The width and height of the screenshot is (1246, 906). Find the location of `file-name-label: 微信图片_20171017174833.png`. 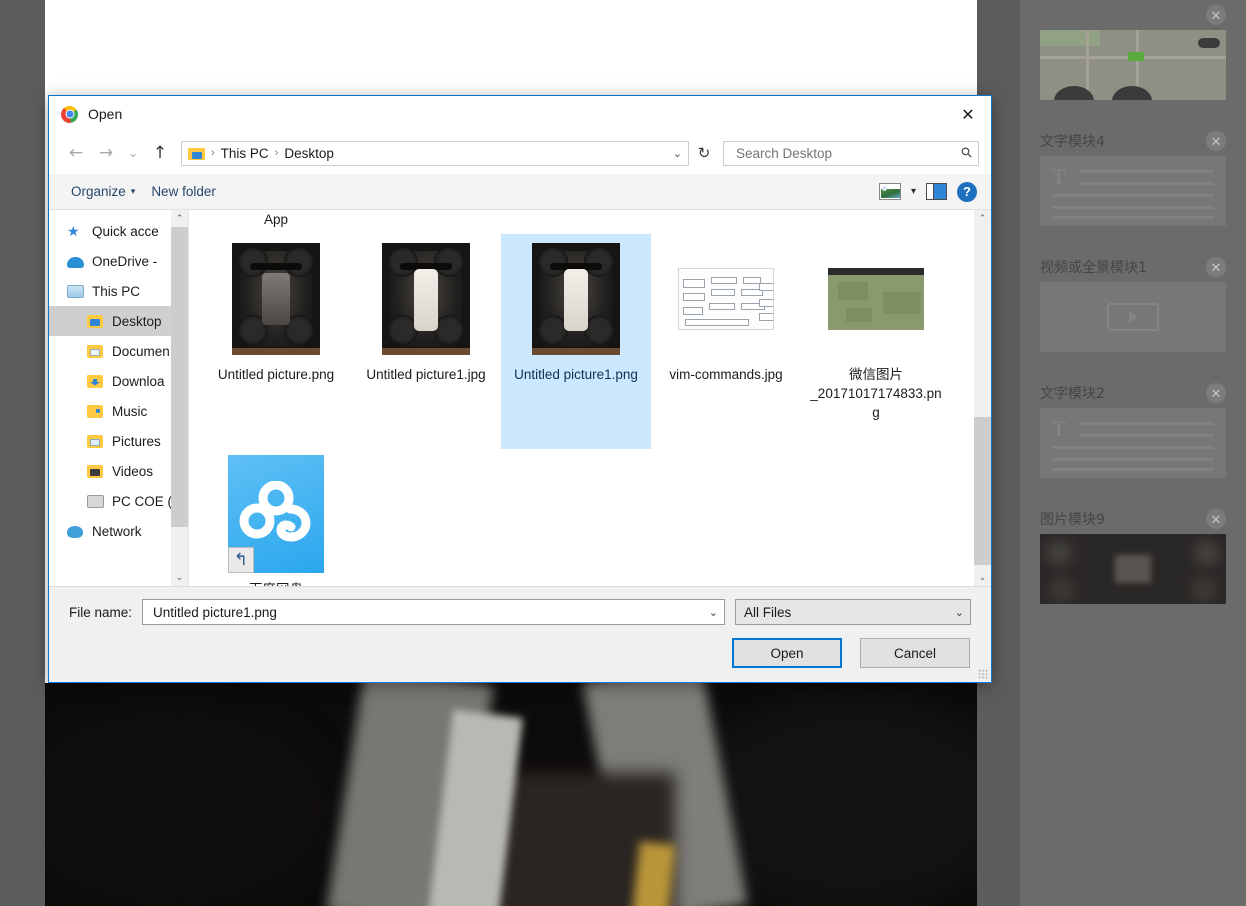

file-name-label: 微信图片_20171017174833.png is located at coordinates (876, 394).